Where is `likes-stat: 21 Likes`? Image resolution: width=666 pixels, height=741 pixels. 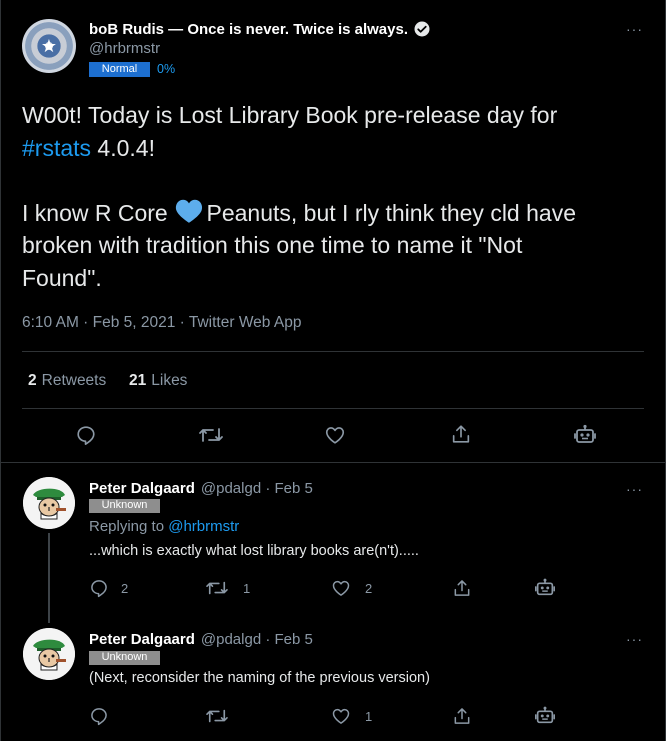 likes-stat: 21 Likes is located at coordinates (158, 381).